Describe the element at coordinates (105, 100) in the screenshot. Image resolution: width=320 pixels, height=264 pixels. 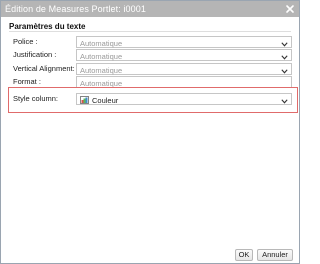
I see `style-column-select-value: Couleur` at that location.